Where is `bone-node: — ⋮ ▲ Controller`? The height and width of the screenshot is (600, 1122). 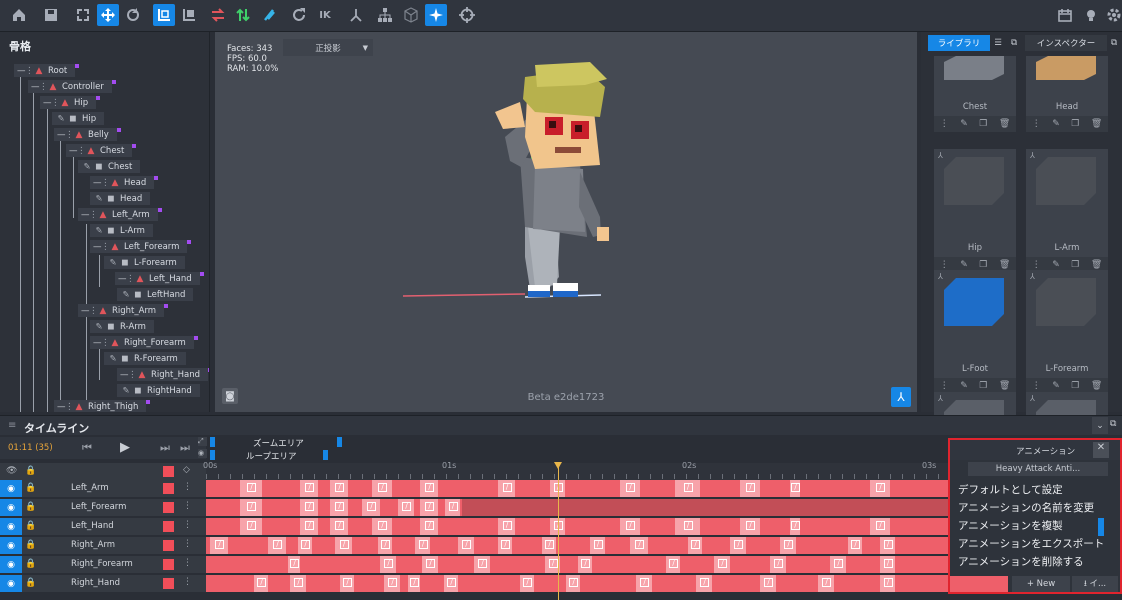
bone-node: — ⋮ ▲ Controller is located at coordinates (70, 86).